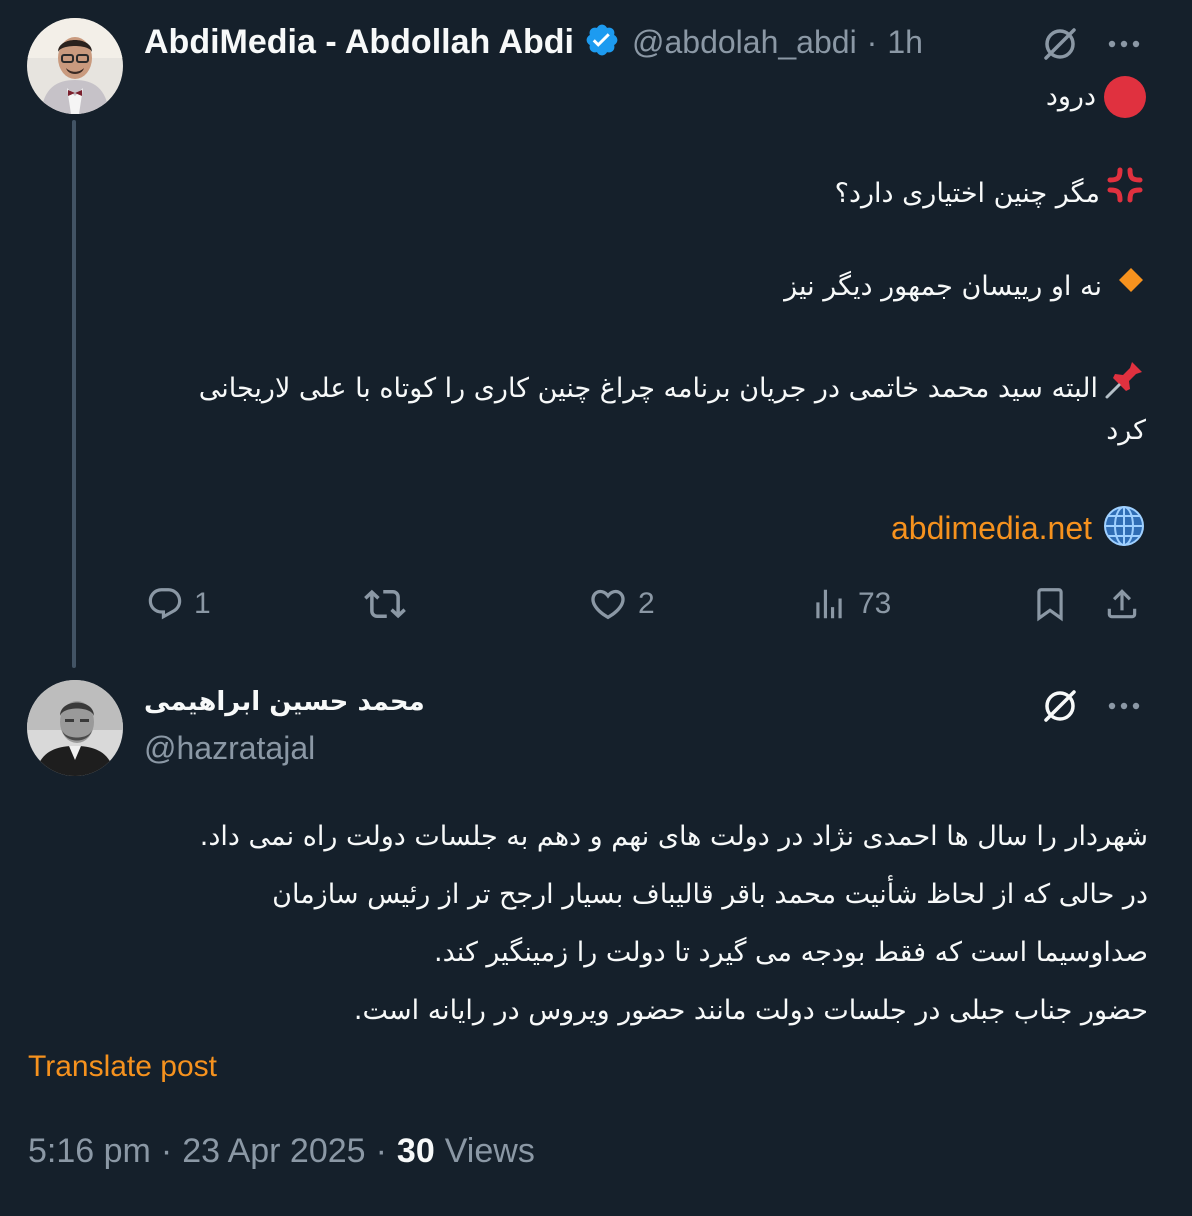 The width and height of the screenshot is (1192, 1216). I want to click on tweet-time-ago: 1h, so click(905, 42).